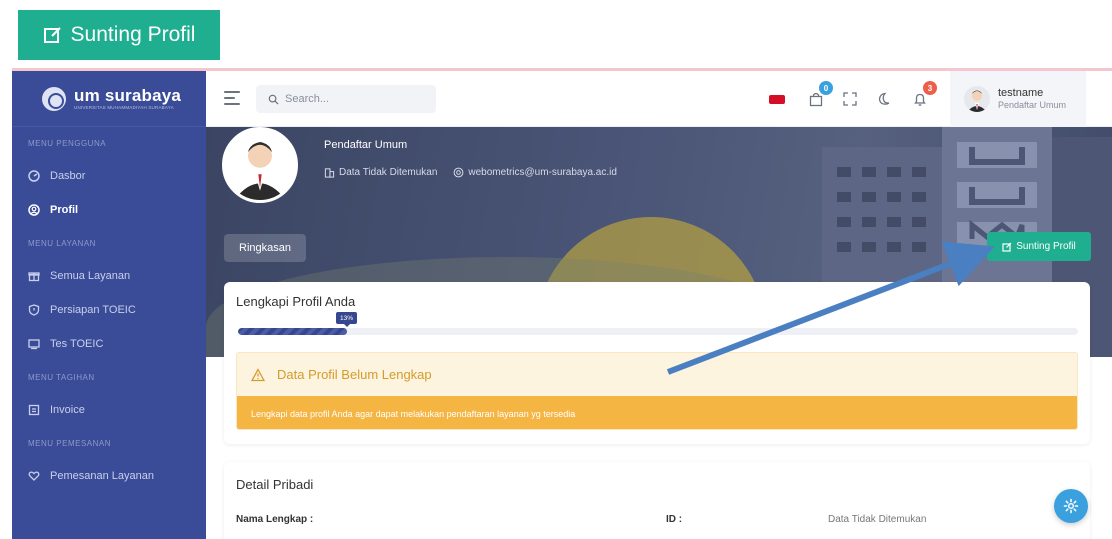 The height and width of the screenshot is (539, 1112). I want to click on edit-profile-button: Sunting Profil, so click(1039, 246).